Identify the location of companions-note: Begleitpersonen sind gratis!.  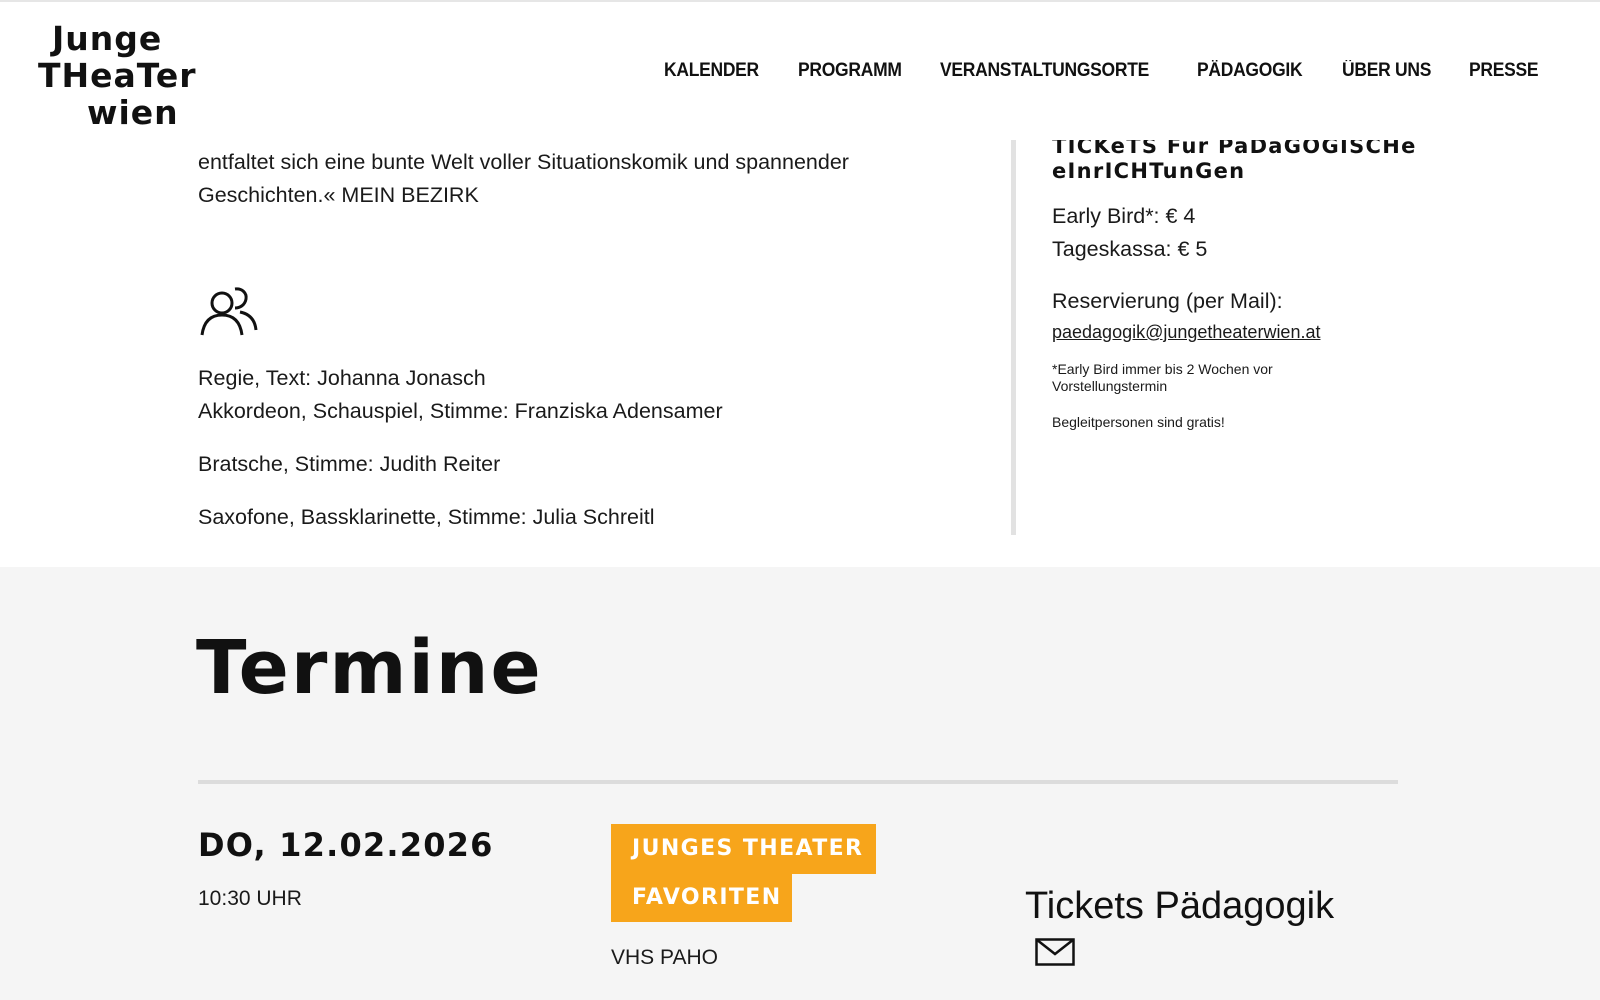
(1138, 422).